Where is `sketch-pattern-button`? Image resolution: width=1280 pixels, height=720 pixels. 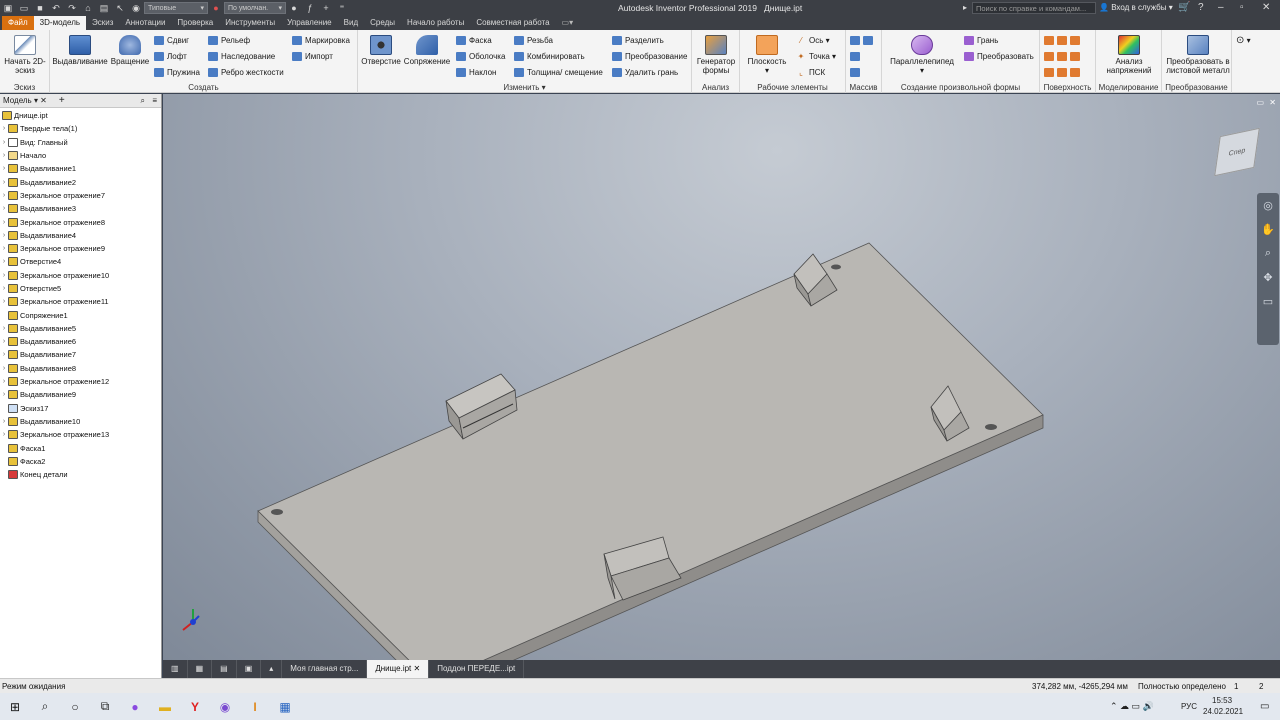
sketch-pattern-button is located at coordinates (856, 72).